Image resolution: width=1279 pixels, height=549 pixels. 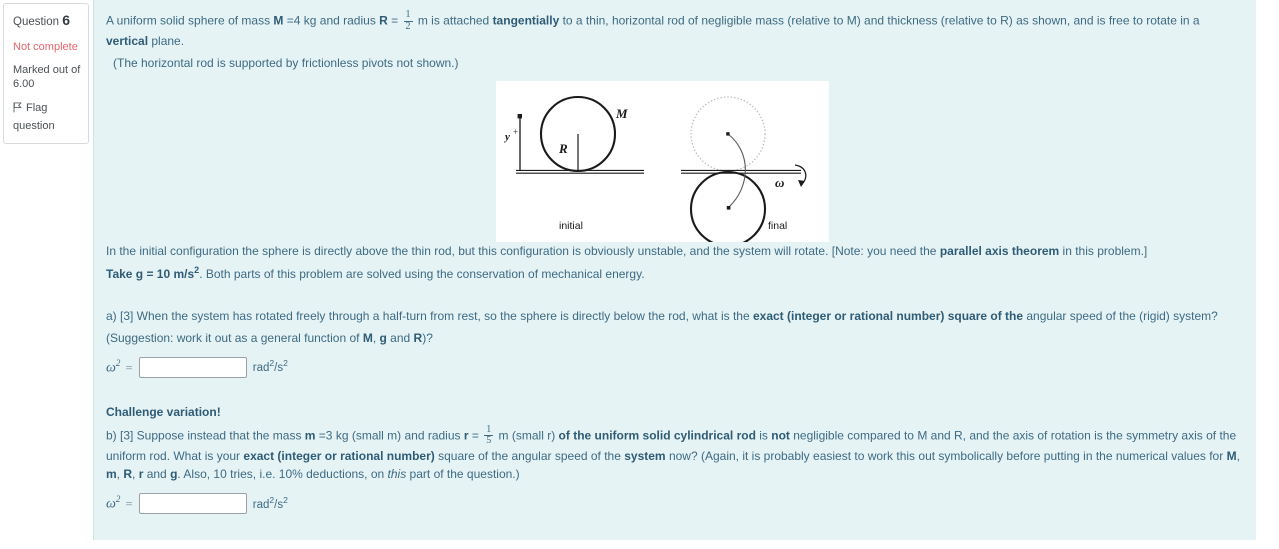 What do you see at coordinates (779, 182) in the screenshot?
I see `angular-velocity-label: ω` at bounding box center [779, 182].